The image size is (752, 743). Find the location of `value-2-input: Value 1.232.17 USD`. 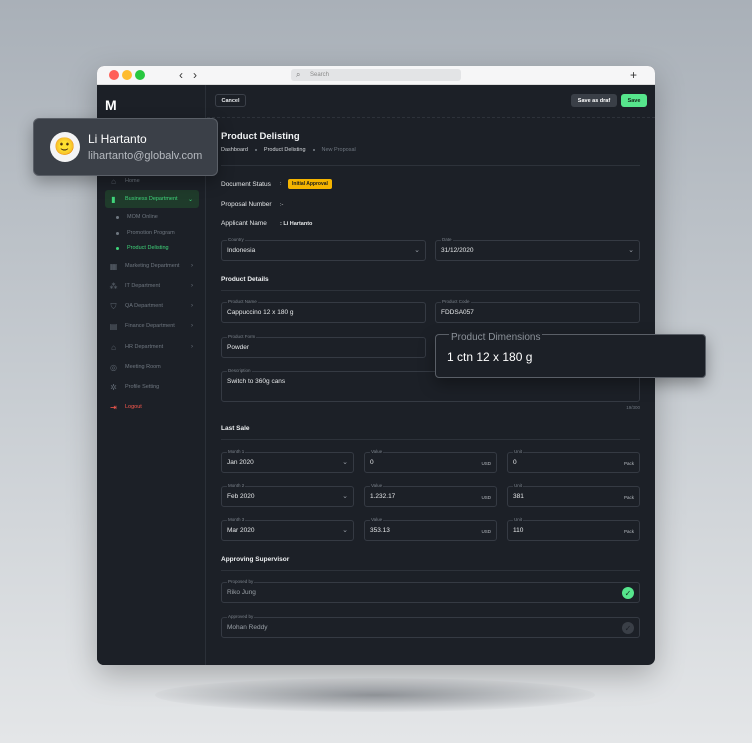

value-2-input: Value 1.232.17 USD is located at coordinates (430, 495).